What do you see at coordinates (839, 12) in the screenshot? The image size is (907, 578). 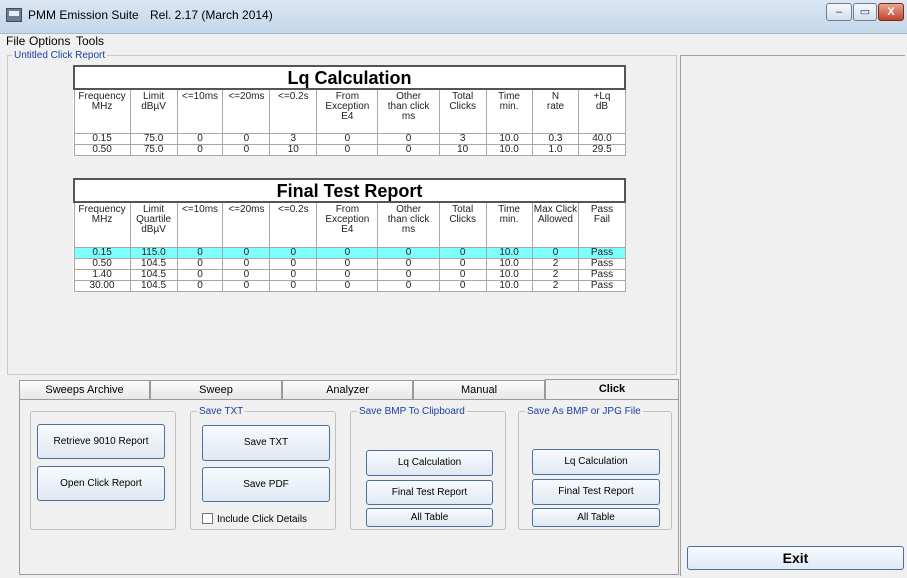 I see `minimize-button: –` at bounding box center [839, 12].